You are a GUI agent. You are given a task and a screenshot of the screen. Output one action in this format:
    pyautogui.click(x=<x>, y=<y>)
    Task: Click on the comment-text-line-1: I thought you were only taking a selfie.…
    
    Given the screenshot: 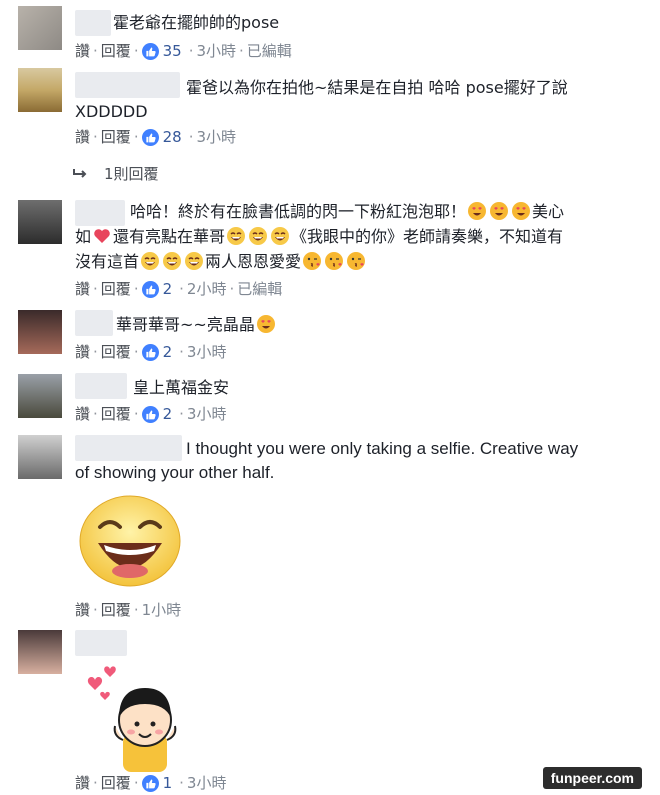 What is the action you would take?
    pyautogui.click(x=382, y=448)
    